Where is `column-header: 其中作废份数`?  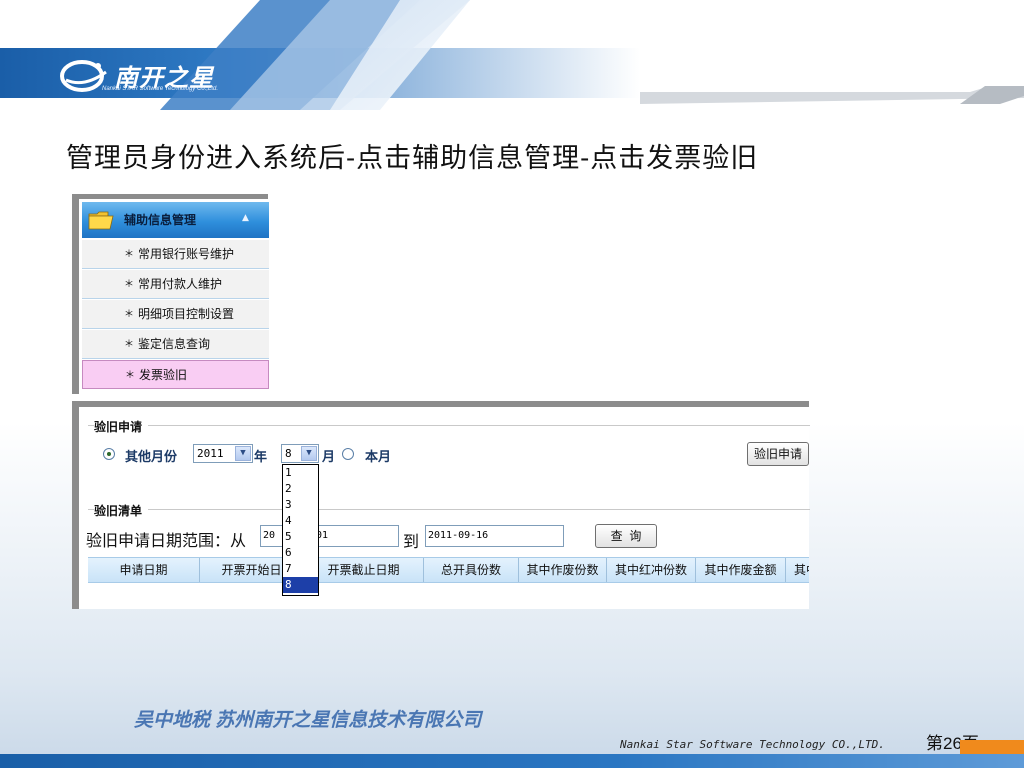 column-header: 其中作废份数 is located at coordinates (563, 570).